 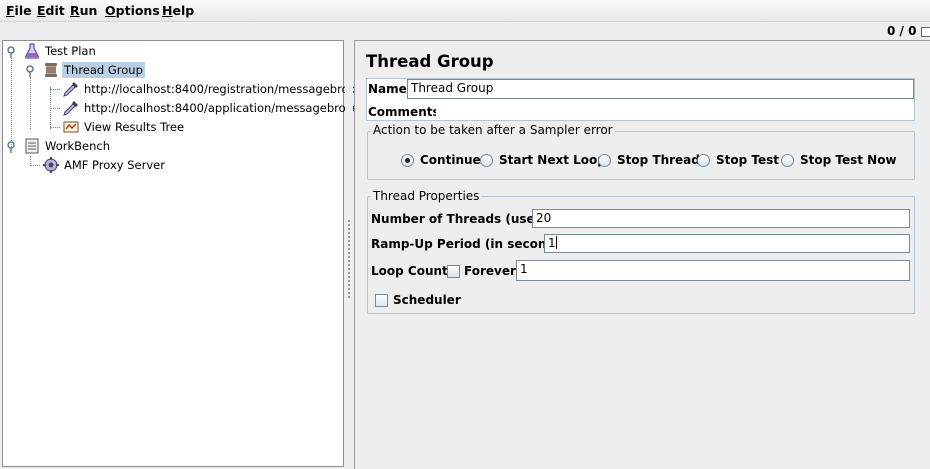 I want to click on spool-icon, so click(x=51, y=69).